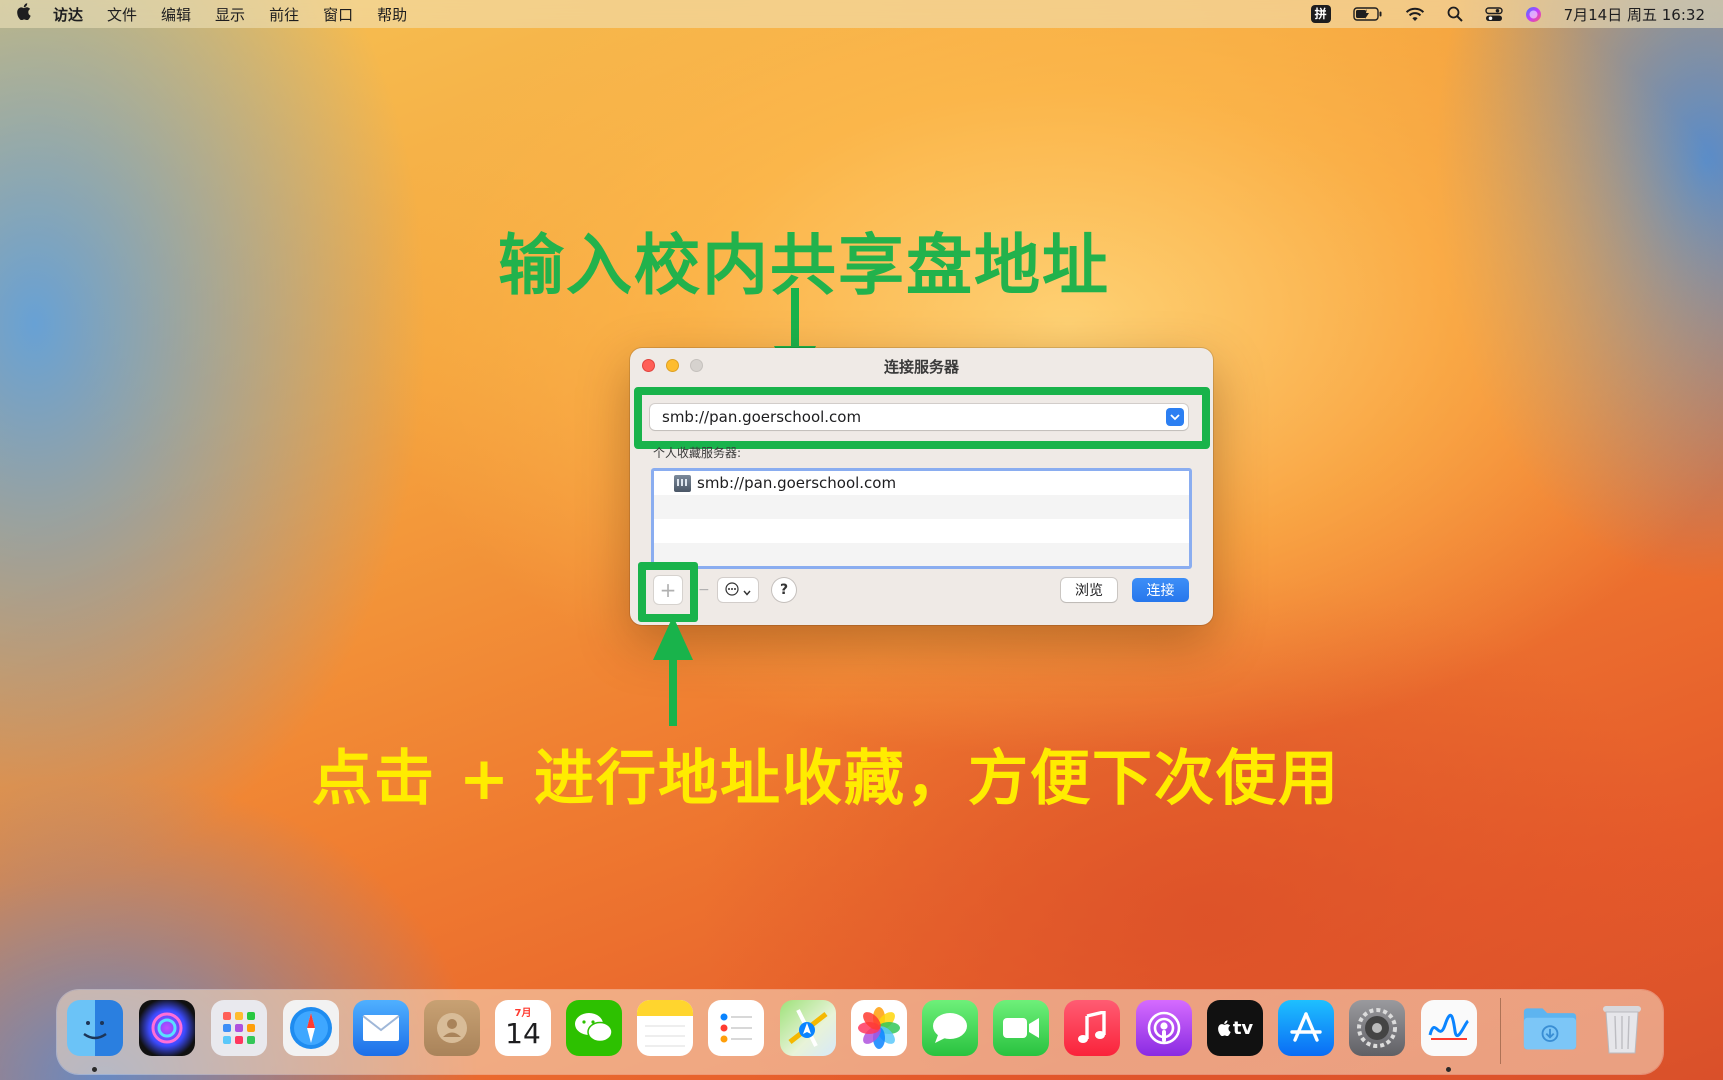 This screenshot has width=1723, height=1080. What do you see at coordinates (392, 14) in the screenshot?
I see `menu-help: 帮助` at bounding box center [392, 14].